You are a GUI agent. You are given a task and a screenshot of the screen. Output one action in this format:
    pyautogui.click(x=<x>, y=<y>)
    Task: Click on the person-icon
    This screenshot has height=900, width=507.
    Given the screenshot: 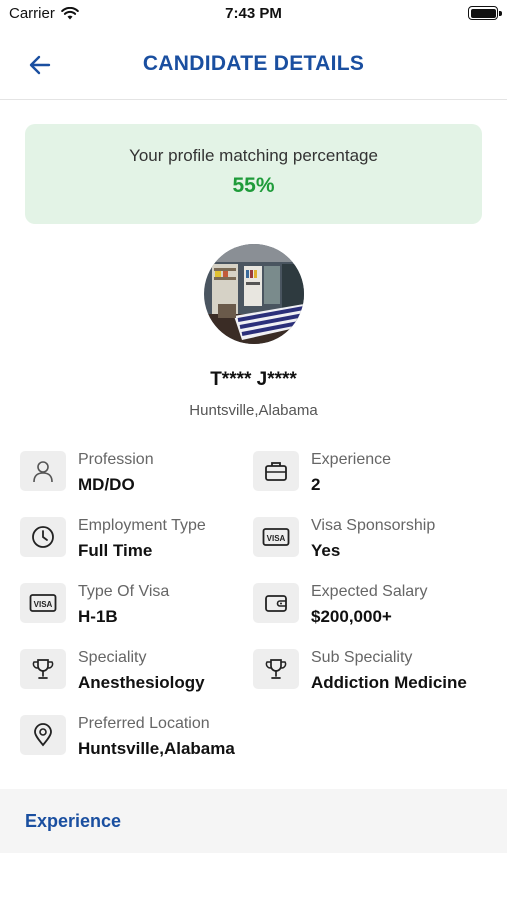 What is the action you would take?
    pyautogui.click(x=43, y=471)
    